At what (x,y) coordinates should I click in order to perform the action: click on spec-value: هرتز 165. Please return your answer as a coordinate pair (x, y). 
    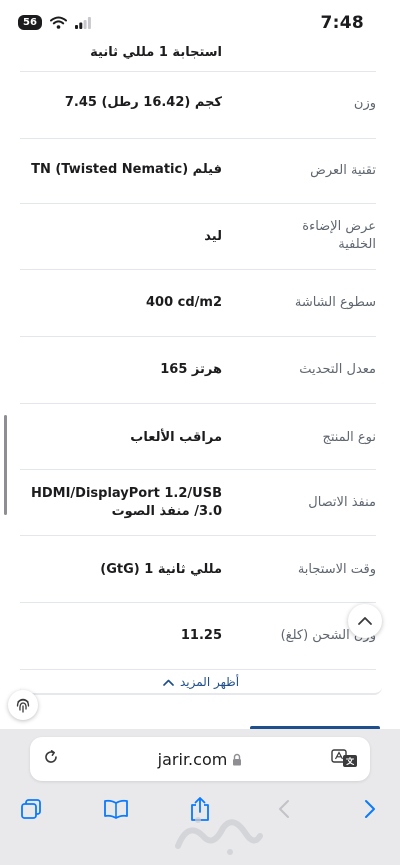
    Looking at the image, I should click on (191, 369).